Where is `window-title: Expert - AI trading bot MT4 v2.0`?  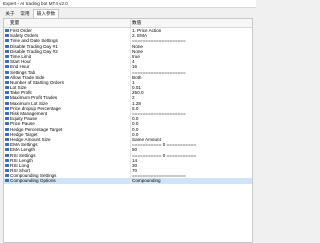
window-title: Expert - AI trading bot MT4 v2.0 is located at coordinates (35, 3).